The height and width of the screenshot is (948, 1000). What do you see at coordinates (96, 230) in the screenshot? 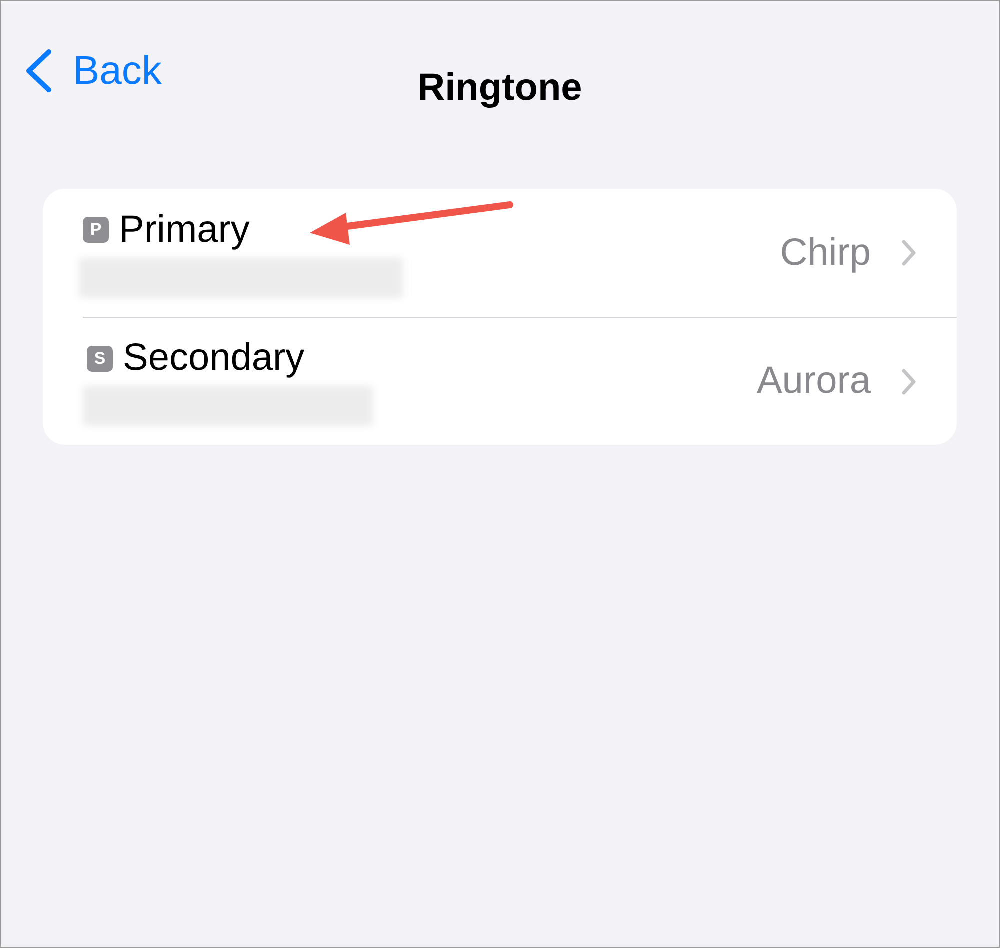
I see `line-badge: P` at bounding box center [96, 230].